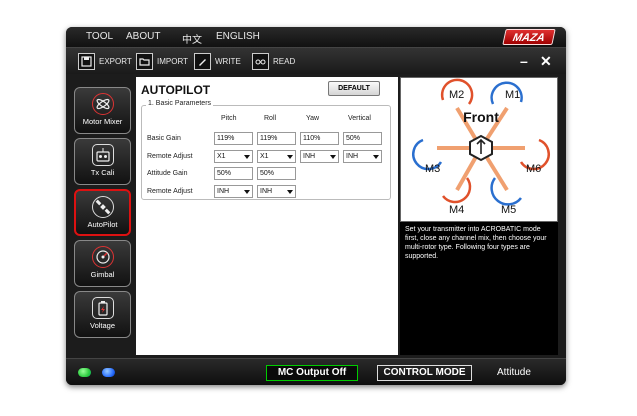  I want to click on attitude-gain-label: Attitude Gain, so click(167, 173).